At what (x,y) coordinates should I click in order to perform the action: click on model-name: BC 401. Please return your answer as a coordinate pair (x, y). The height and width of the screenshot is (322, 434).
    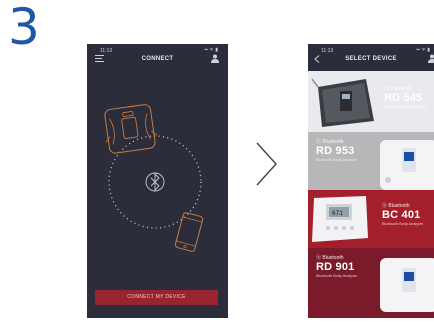
    Looking at the image, I should click on (401, 215).